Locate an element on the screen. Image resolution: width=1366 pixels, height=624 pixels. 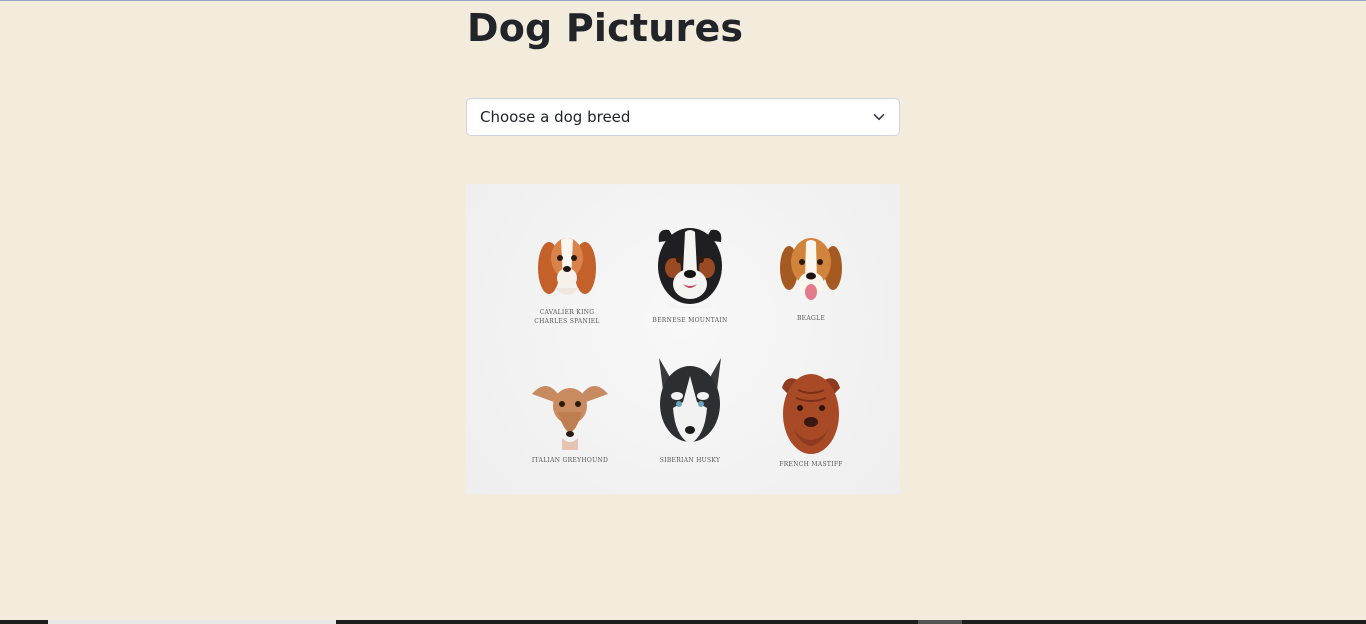
dog-beagle: BEAGLE is located at coordinates (811, 277).